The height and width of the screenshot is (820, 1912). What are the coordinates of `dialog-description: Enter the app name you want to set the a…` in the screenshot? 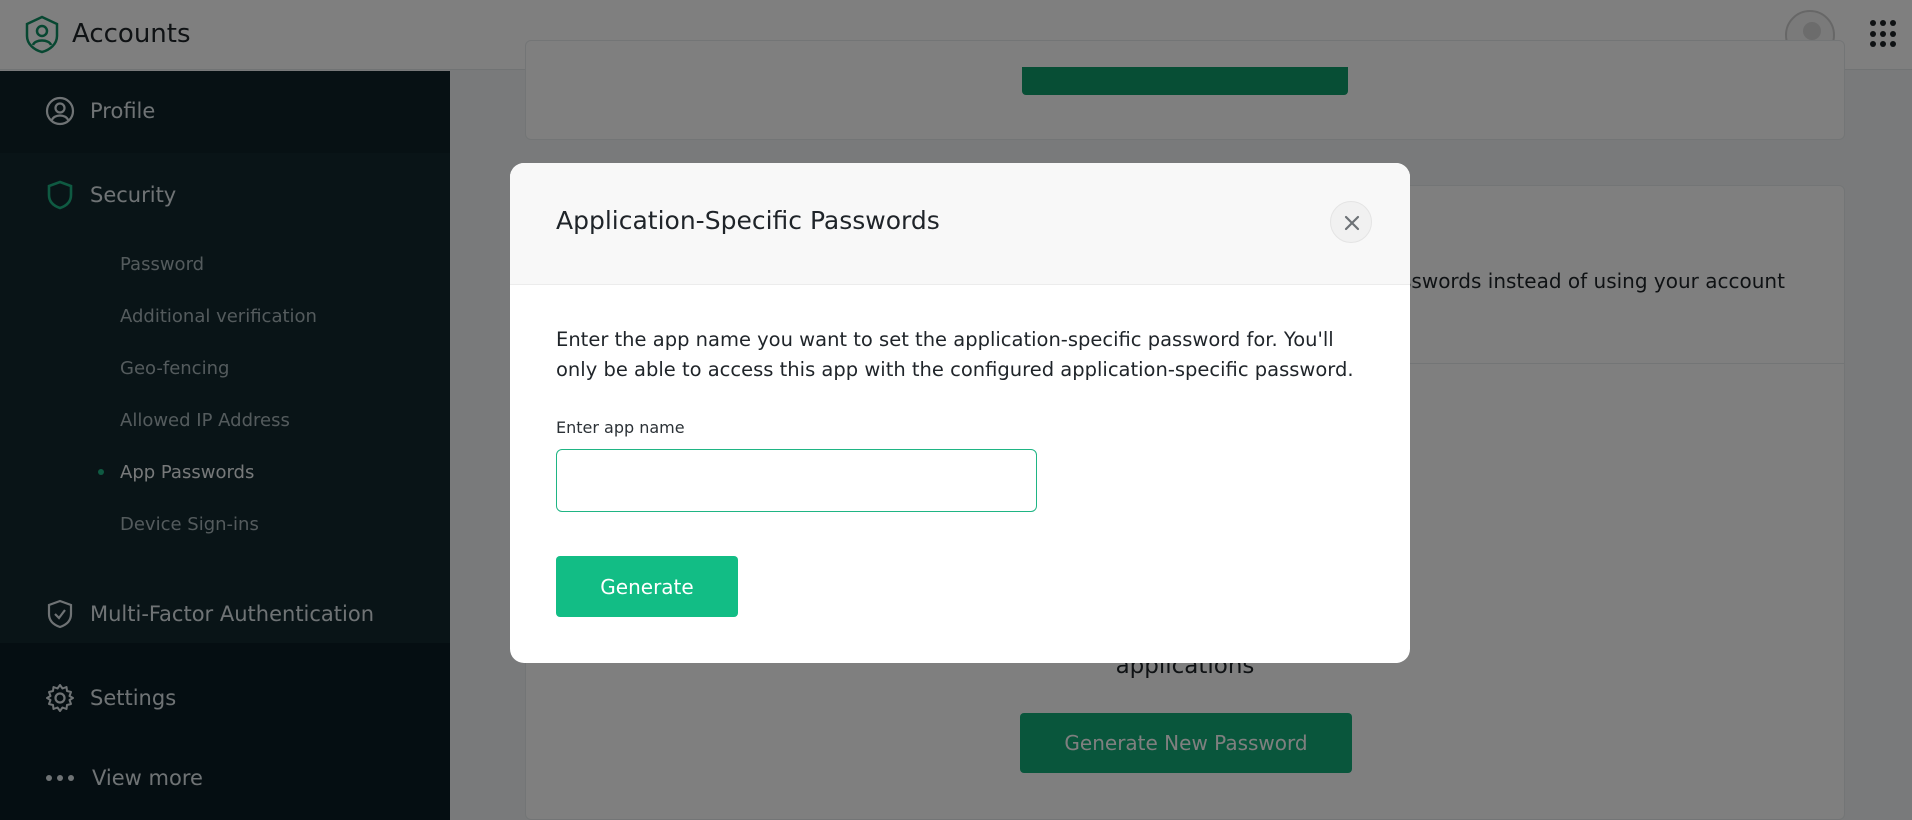 It's located at (955, 354).